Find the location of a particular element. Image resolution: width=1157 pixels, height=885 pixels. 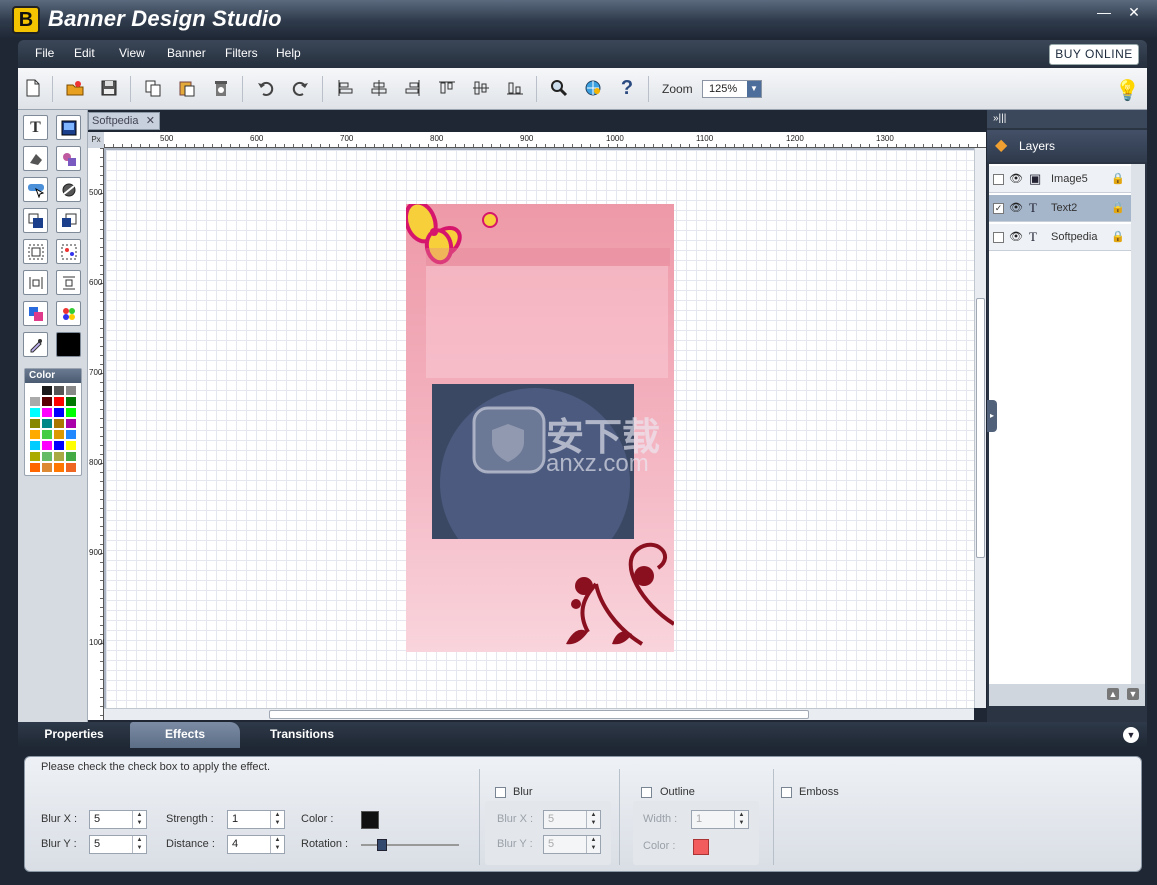

text-tool-icon: T is located at coordinates (35, 127).